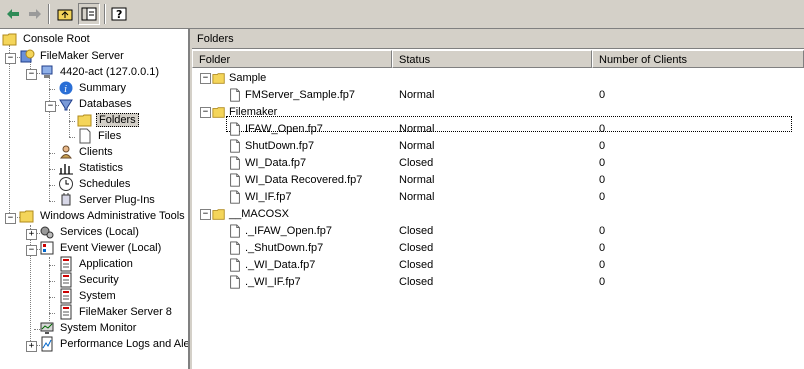 Image resolution: width=804 pixels, height=369 pixels. I want to click on event-viewer-icon, so click(47, 248).